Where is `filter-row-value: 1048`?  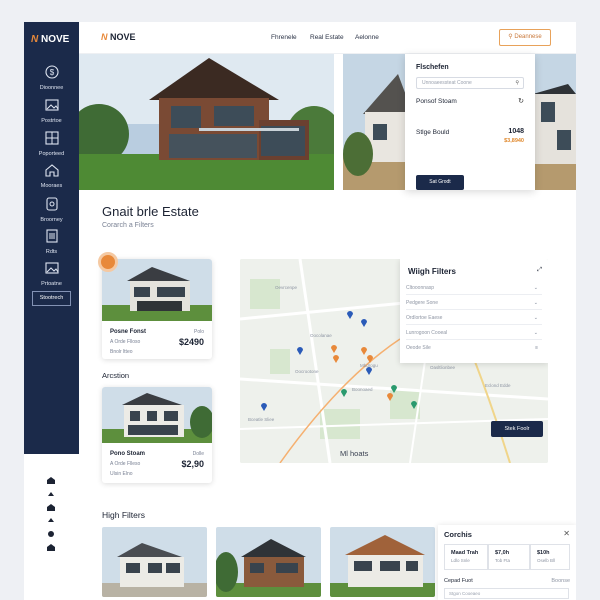 filter-row-value: 1048 is located at coordinates (516, 131).